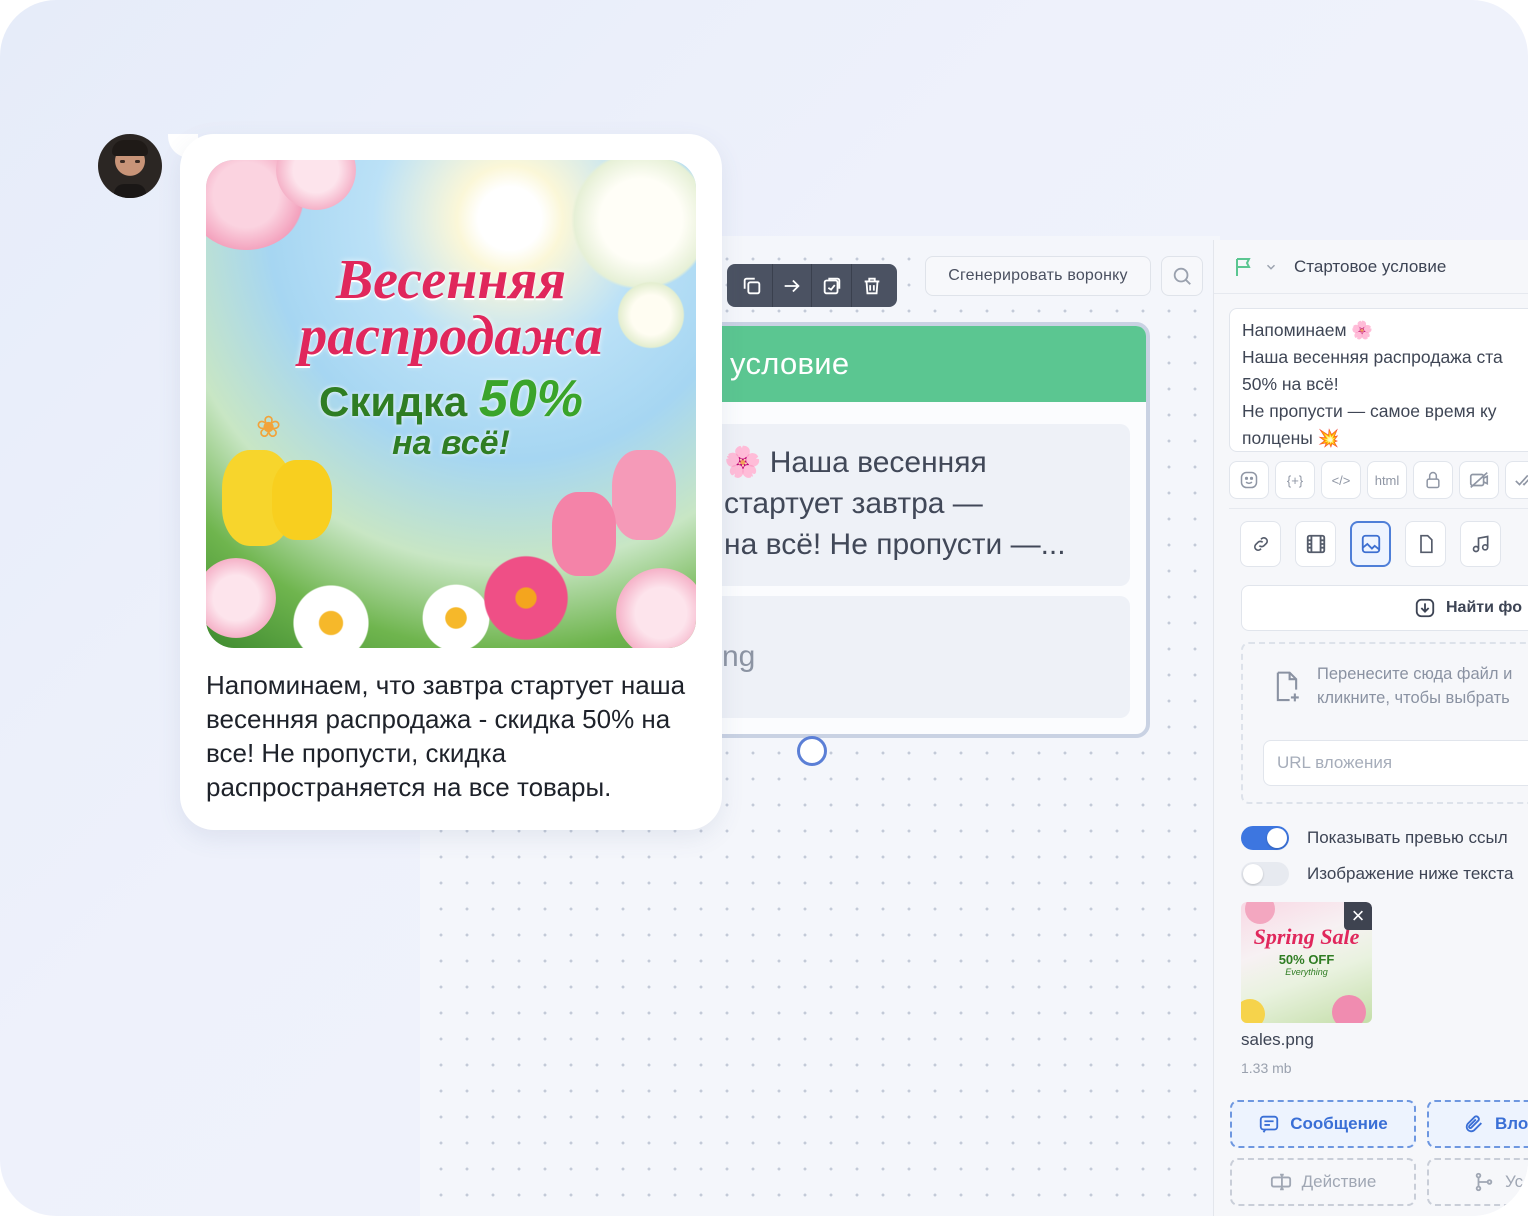 The image size is (1528, 1216). I want to click on add-file-icon, so click(1287, 686).